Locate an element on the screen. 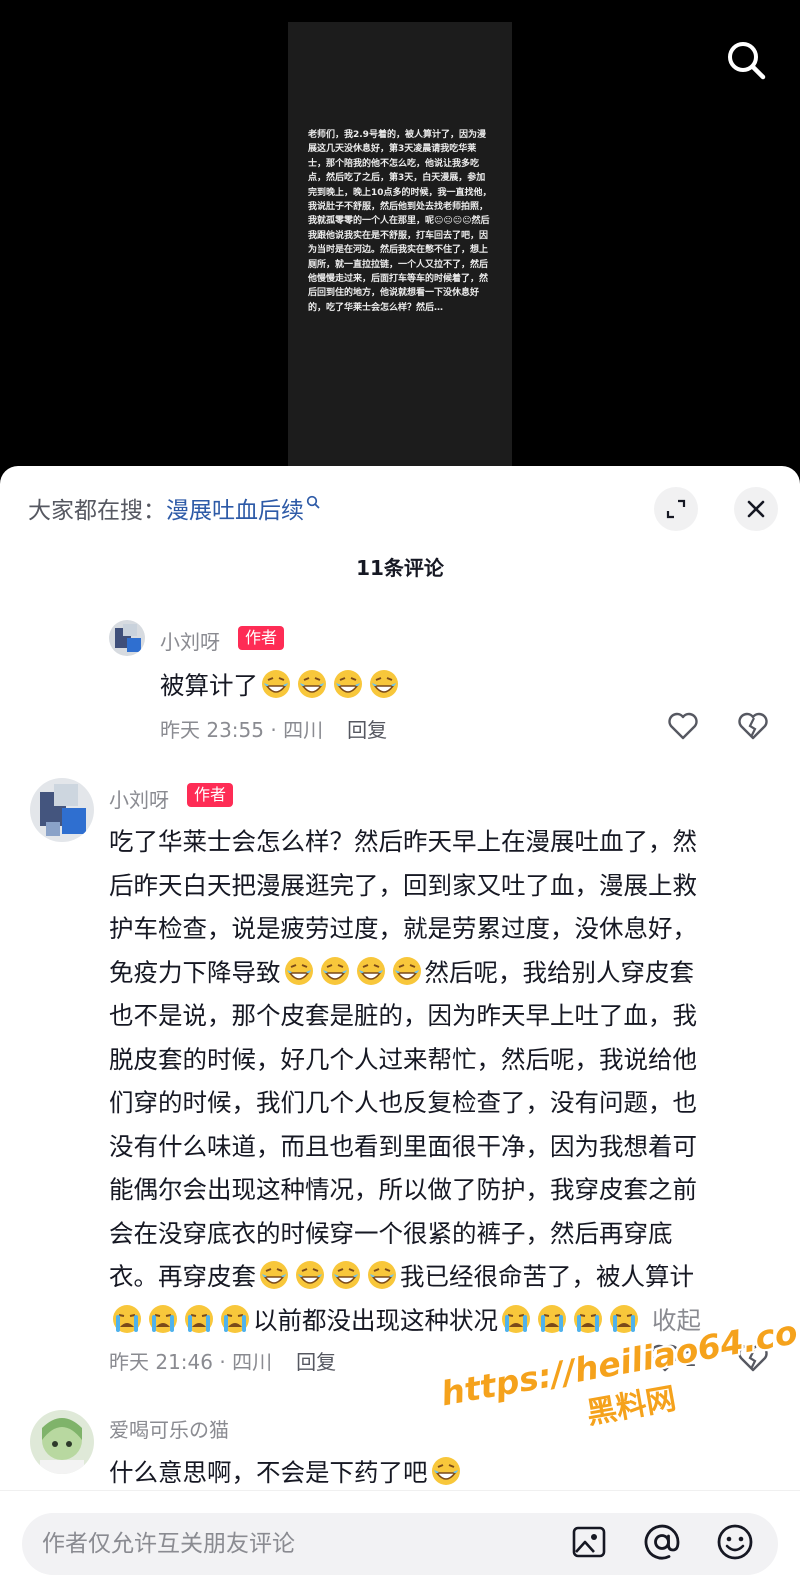 The width and height of the screenshot is (800, 1595). expand-icon is located at coordinates (676, 509).